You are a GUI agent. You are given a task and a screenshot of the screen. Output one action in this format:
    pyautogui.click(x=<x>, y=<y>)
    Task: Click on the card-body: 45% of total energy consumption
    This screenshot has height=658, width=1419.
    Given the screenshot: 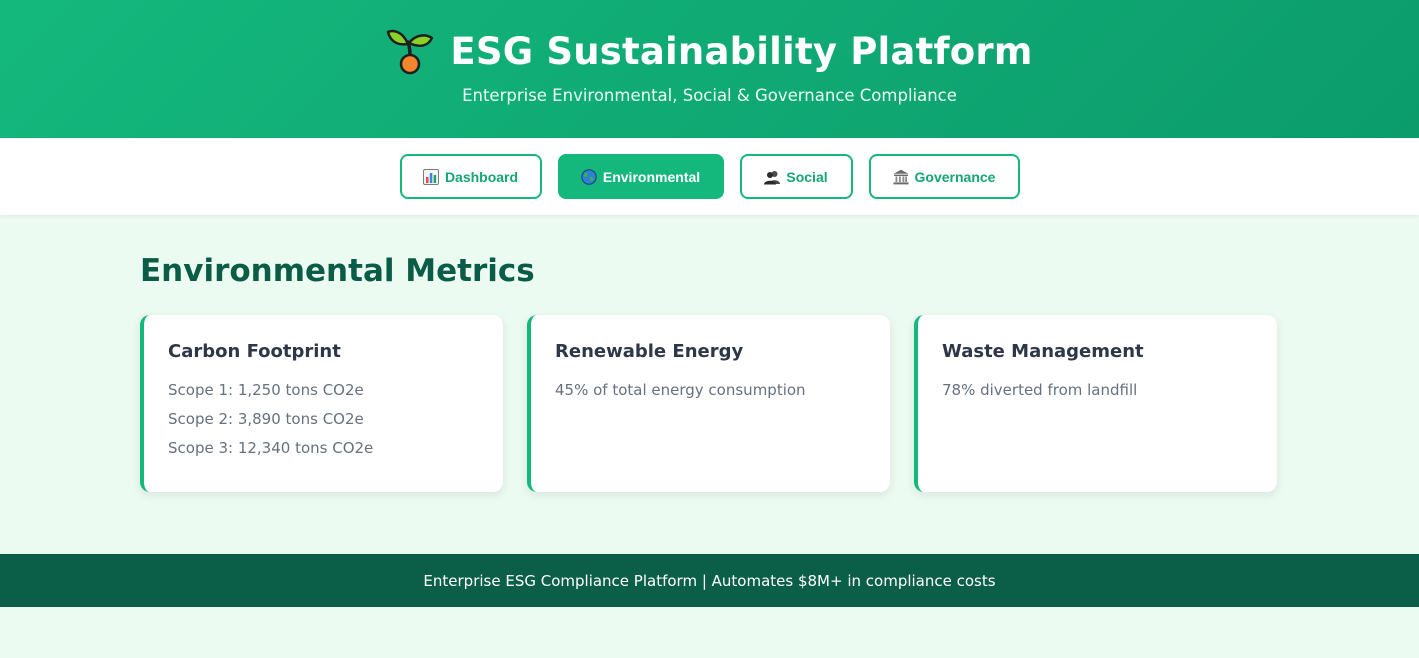 What is the action you would take?
    pyautogui.click(x=710, y=390)
    